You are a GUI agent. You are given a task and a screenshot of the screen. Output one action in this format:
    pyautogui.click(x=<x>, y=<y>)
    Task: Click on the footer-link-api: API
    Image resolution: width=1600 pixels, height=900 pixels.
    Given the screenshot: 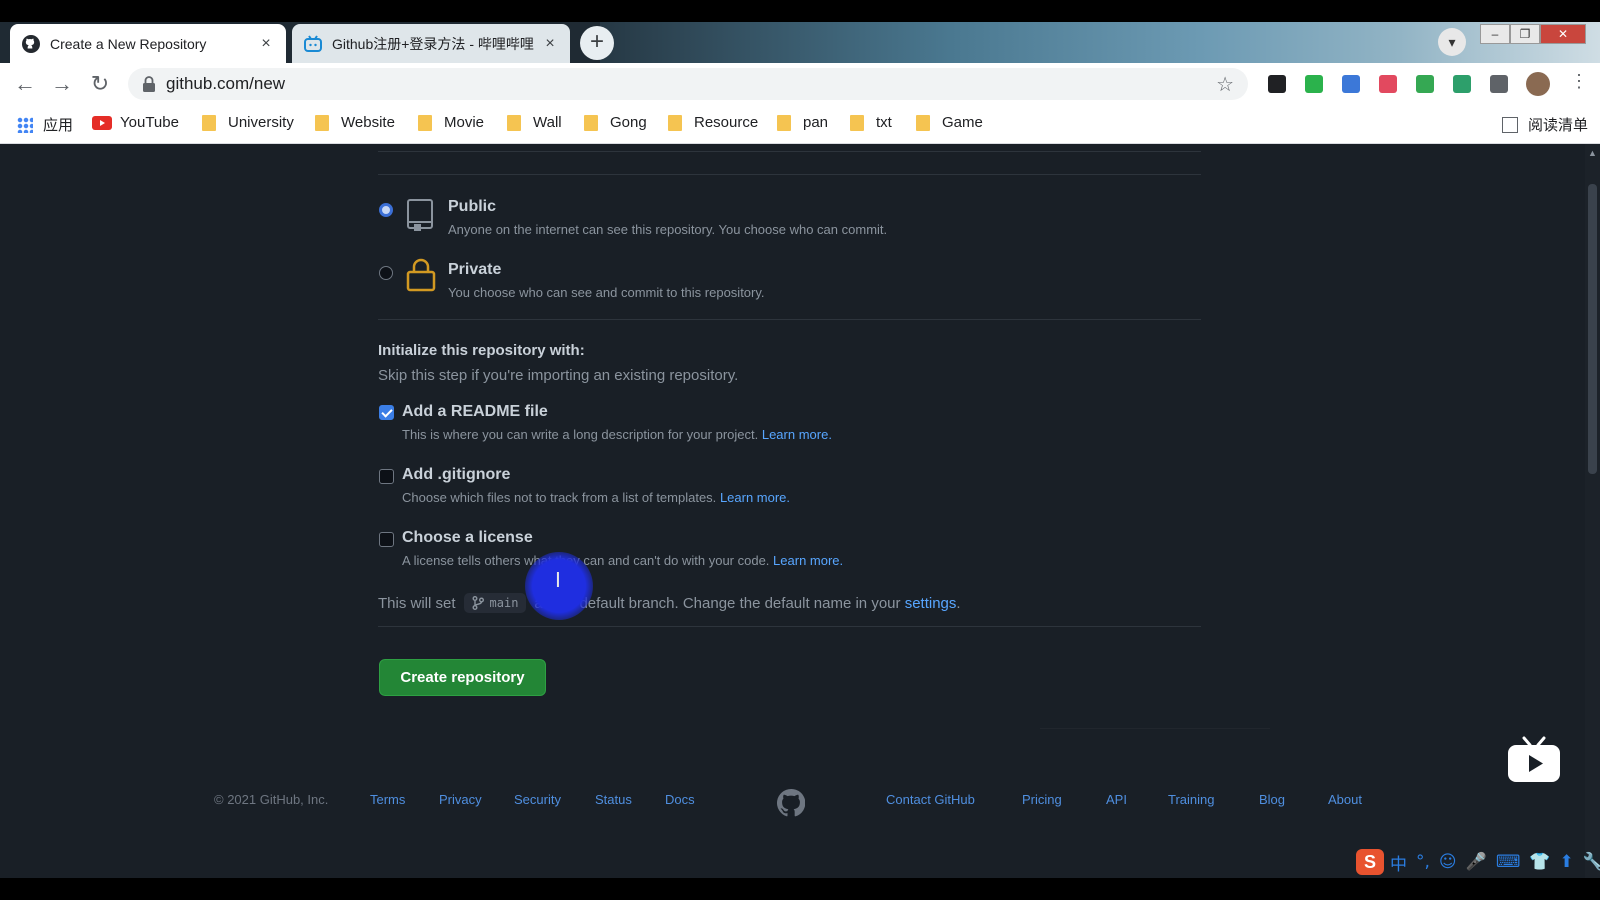 What is the action you would take?
    pyautogui.click(x=1116, y=799)
    